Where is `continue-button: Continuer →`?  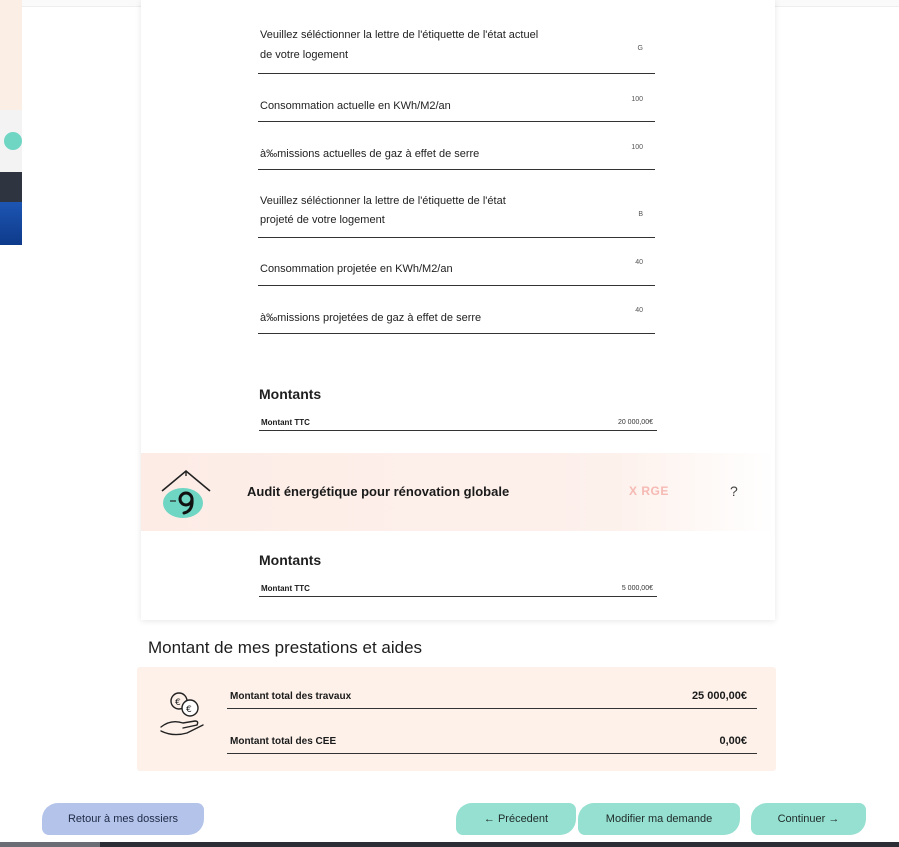 continue-button: Continuer → is located at coordinates (808, 819).